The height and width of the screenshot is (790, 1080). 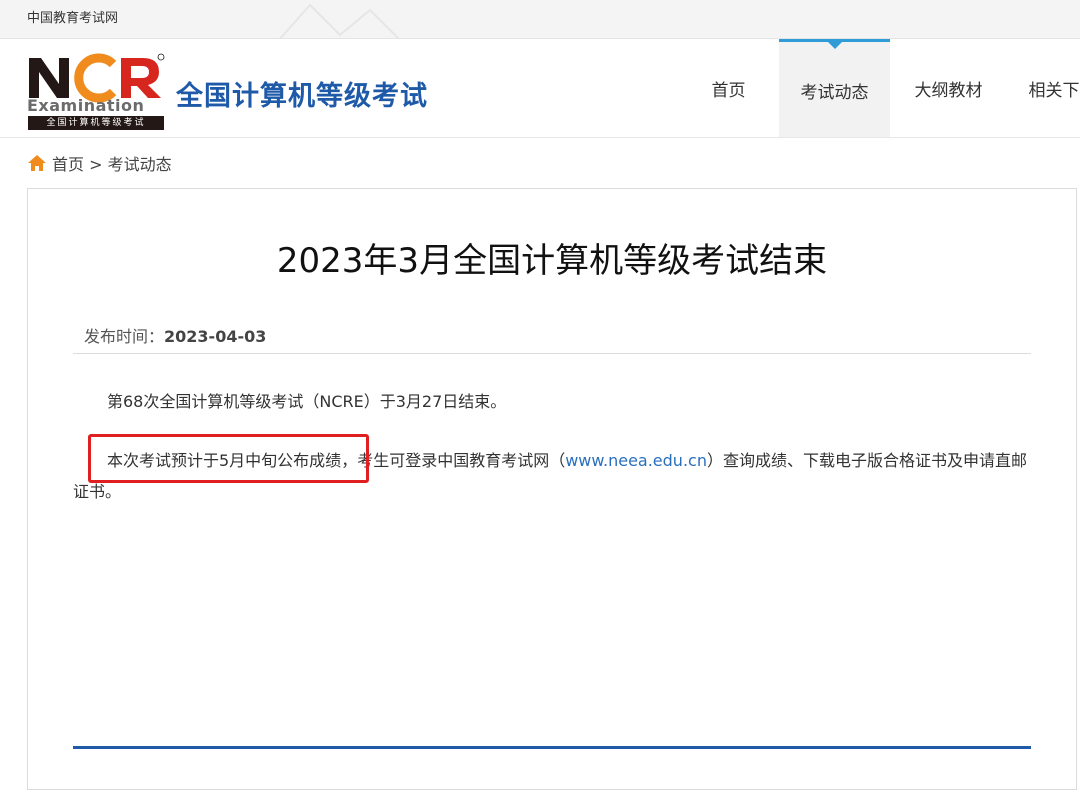 What do you see at coordinates (86, 105) in the screenshot?
I see `logo-examination-text: Examination` at bounding box center [86, 105].